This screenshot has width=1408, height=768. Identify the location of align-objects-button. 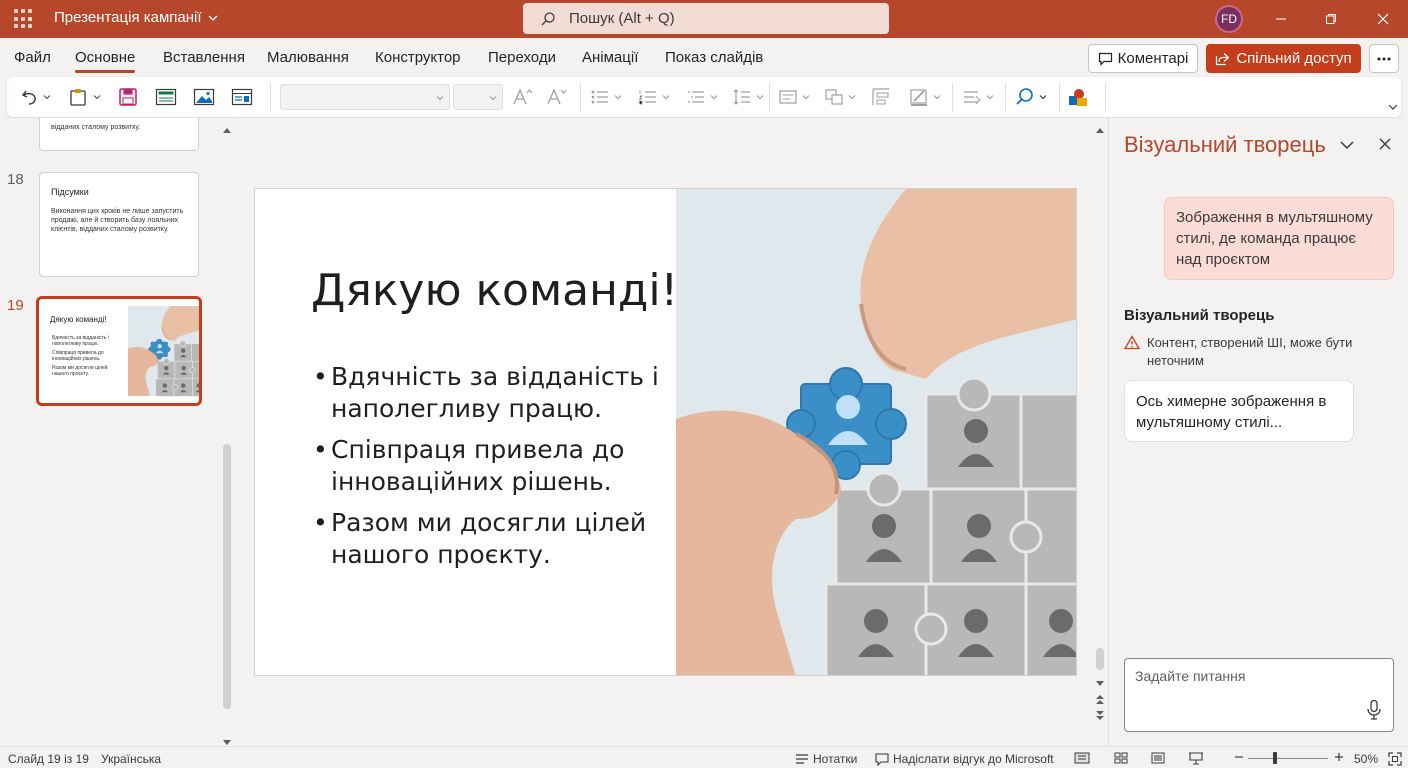
(881, 97).